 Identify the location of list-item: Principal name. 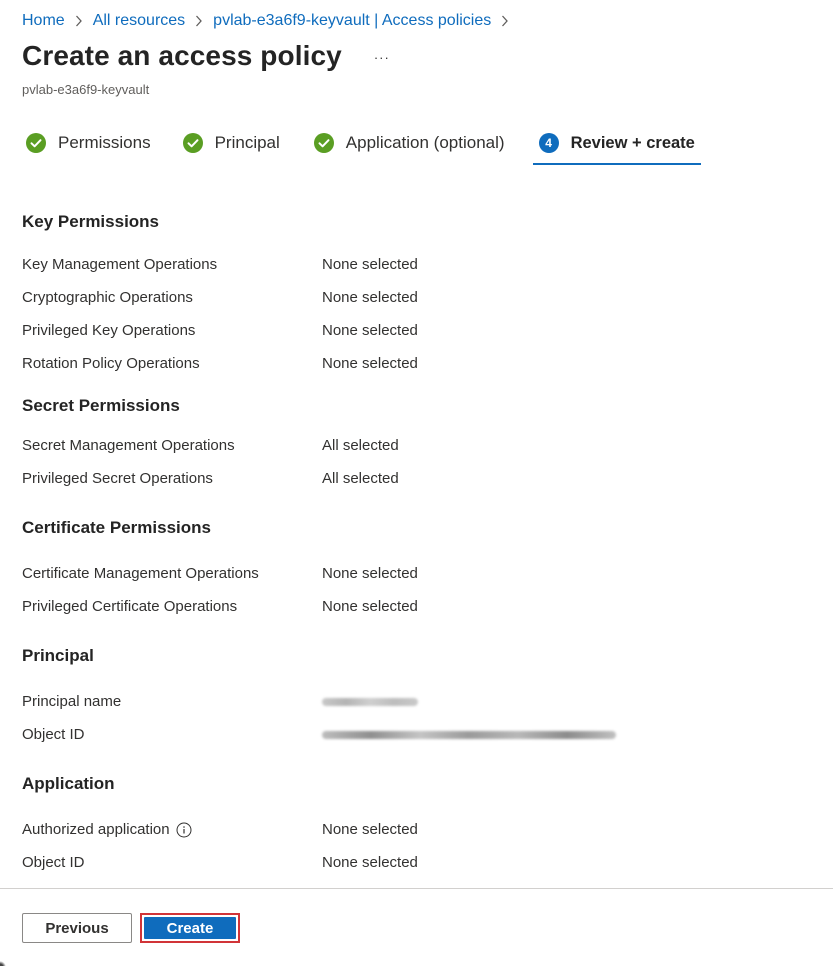
(412, 701).